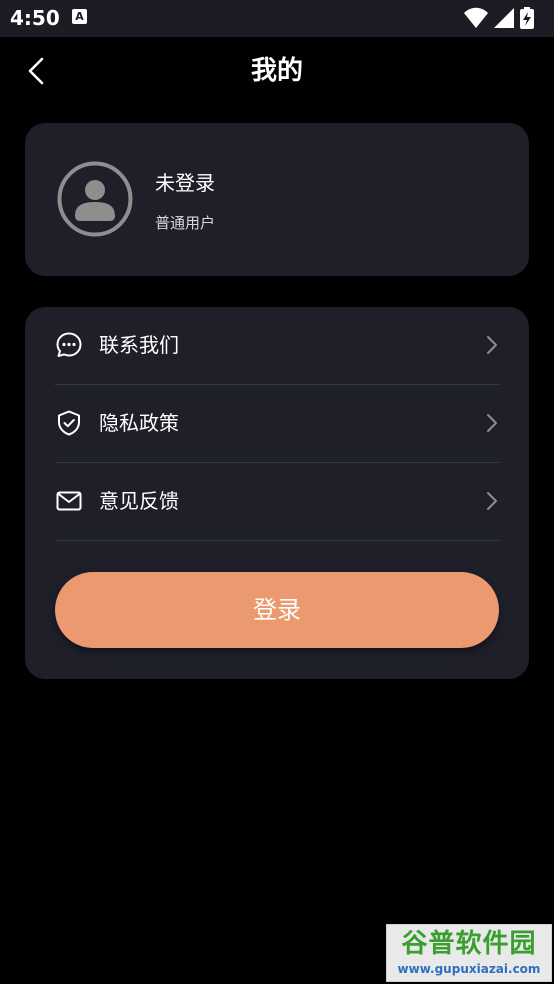 The image size is (554, 984). What do you see at coordinates (277, 199) in the screenshot?
I see `profile-card: 未登录 普通用户` at bounding box center [277, 199].